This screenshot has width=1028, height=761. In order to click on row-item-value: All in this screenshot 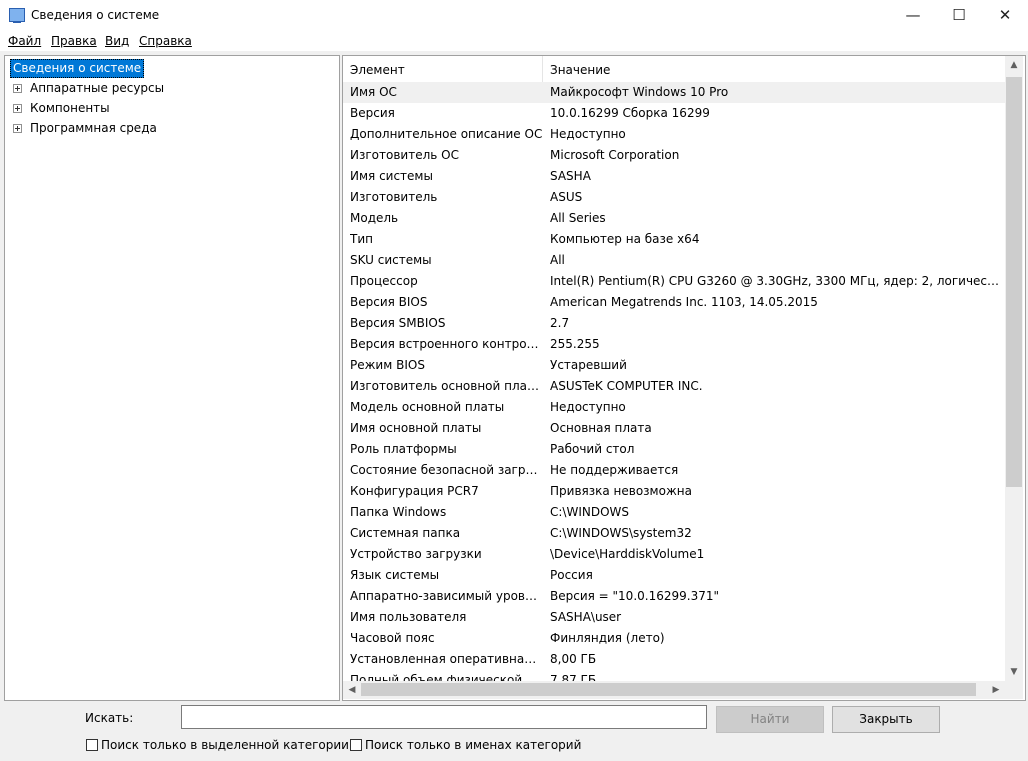, I will do `click(557, 260)`.